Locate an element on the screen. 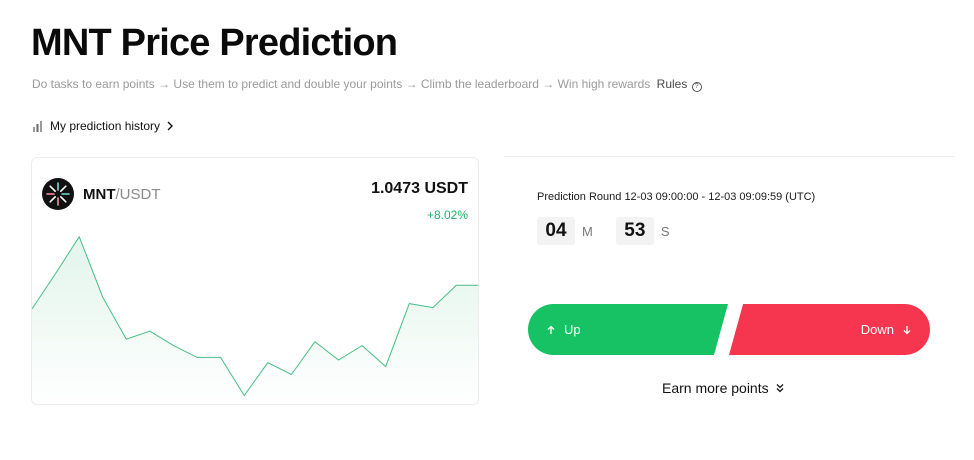 The width and height of the screenshot is (974, 460). pair-base: MNT is located at coordinates (99, 194).